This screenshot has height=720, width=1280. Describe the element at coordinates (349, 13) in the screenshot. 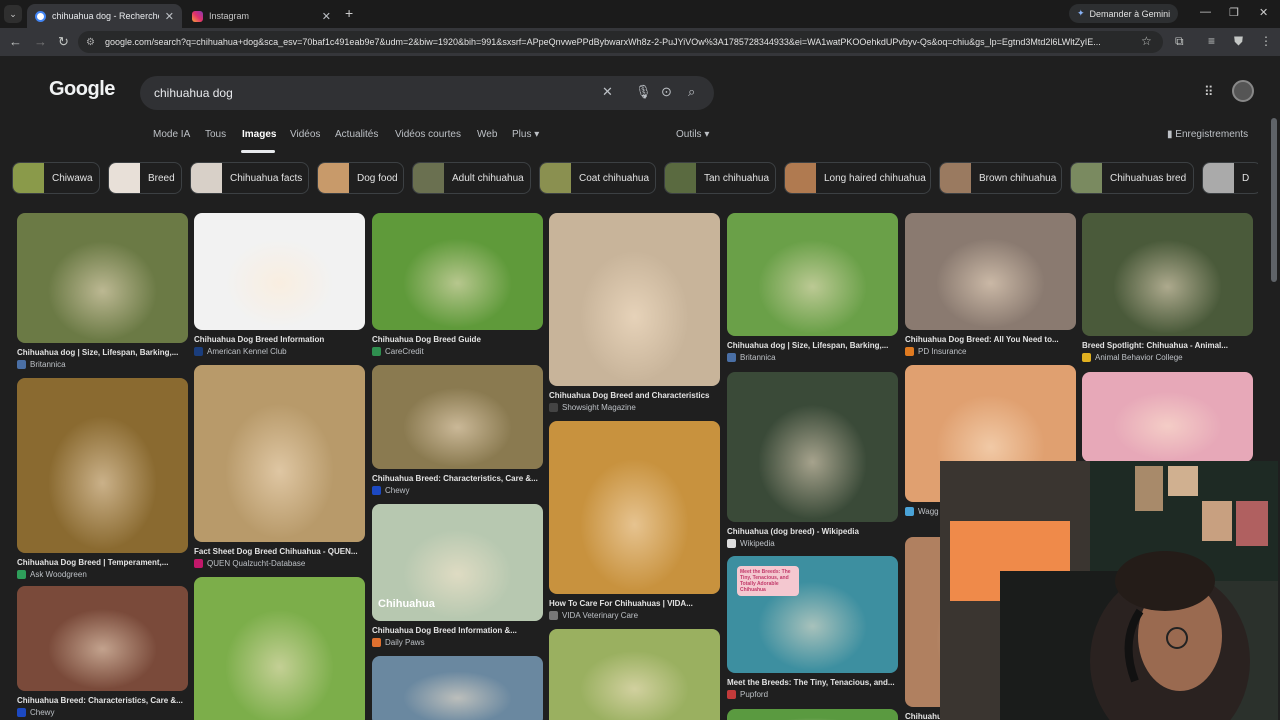

I see `new-tab-icon: +` at that location.